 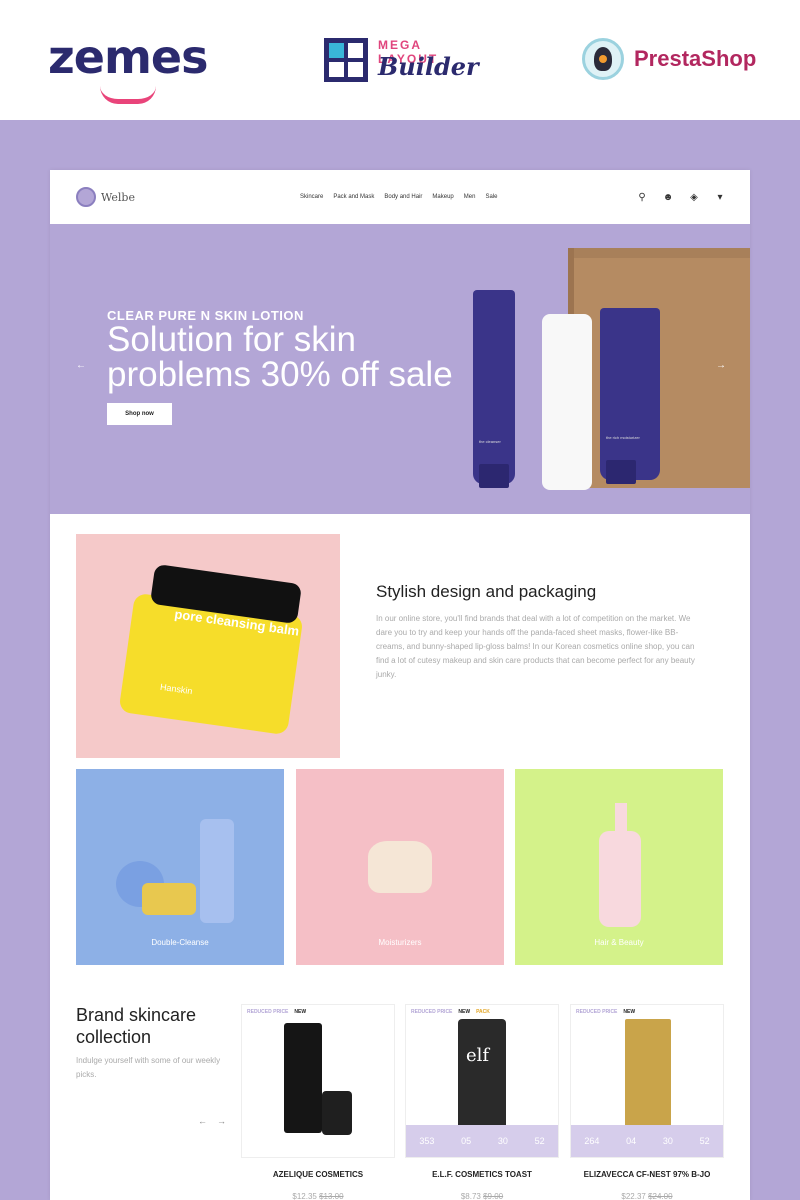 I want to click on menu-item-pack-and-mask: Pack and Mask, so click(x=353, y=197).